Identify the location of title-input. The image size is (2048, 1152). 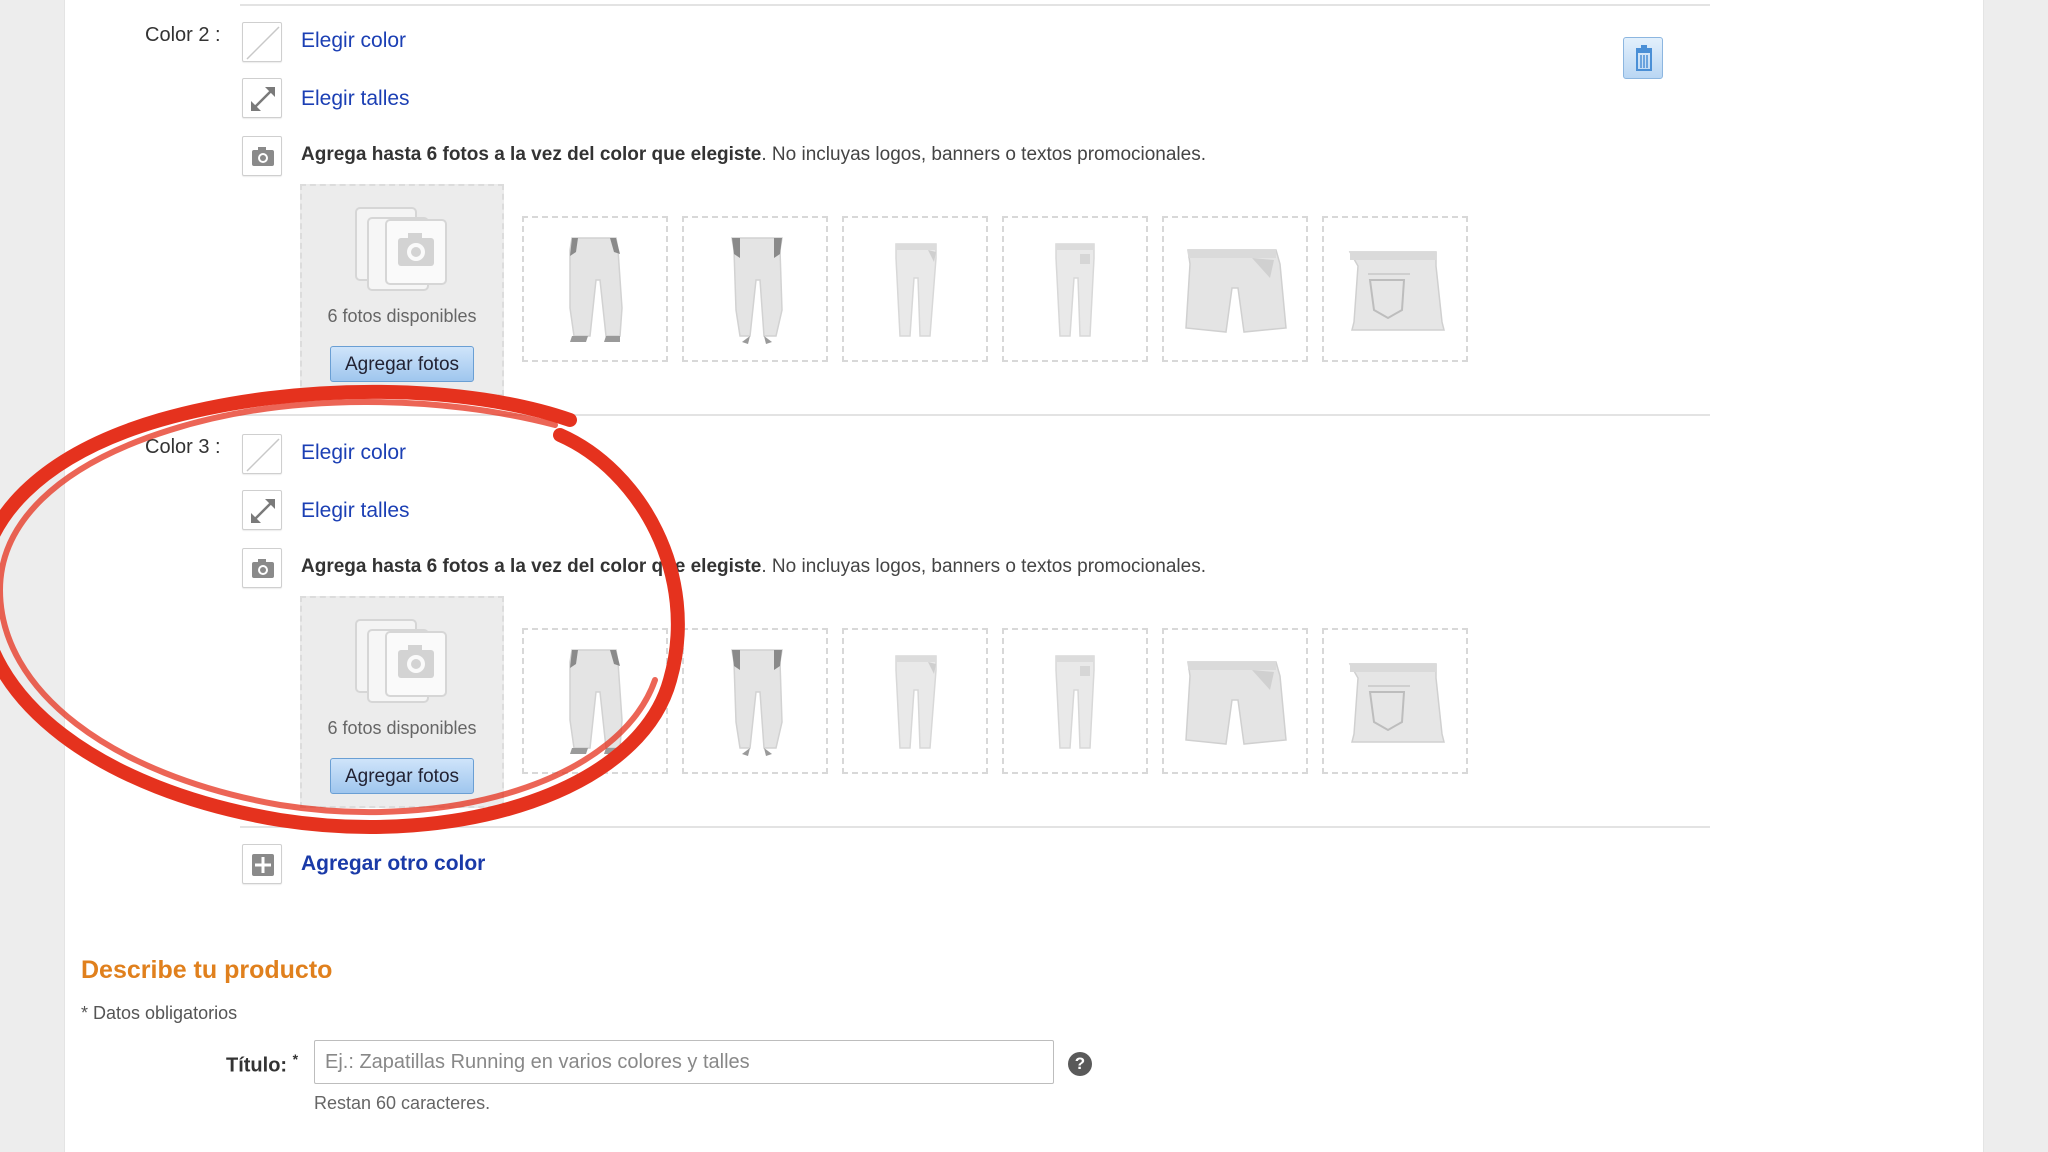
(684, 1062).